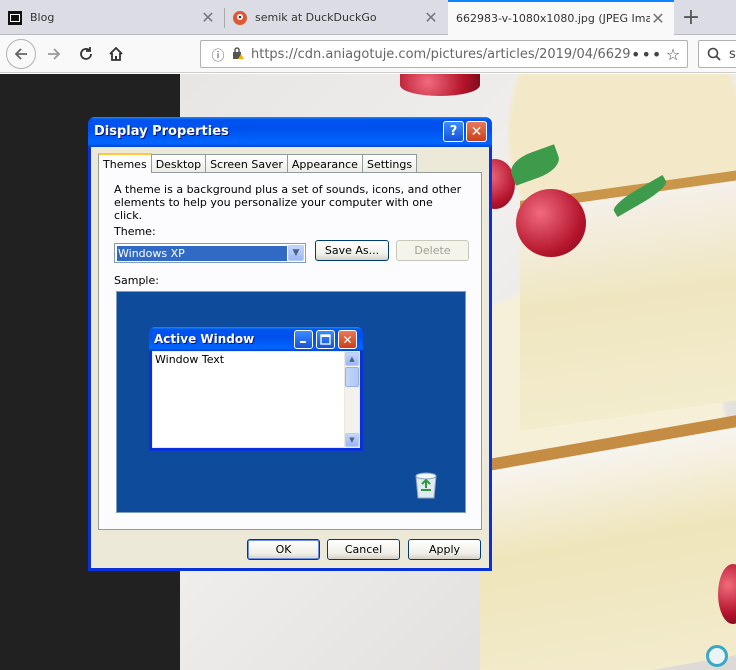  Describe the element at coordinates (86, 54) in the screenshot. I see `reload-icon` at that location.